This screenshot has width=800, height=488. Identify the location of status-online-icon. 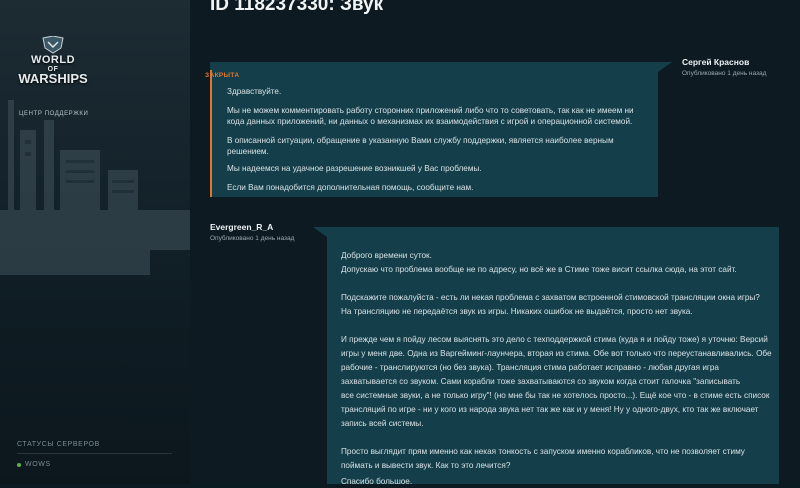
(19, 464).